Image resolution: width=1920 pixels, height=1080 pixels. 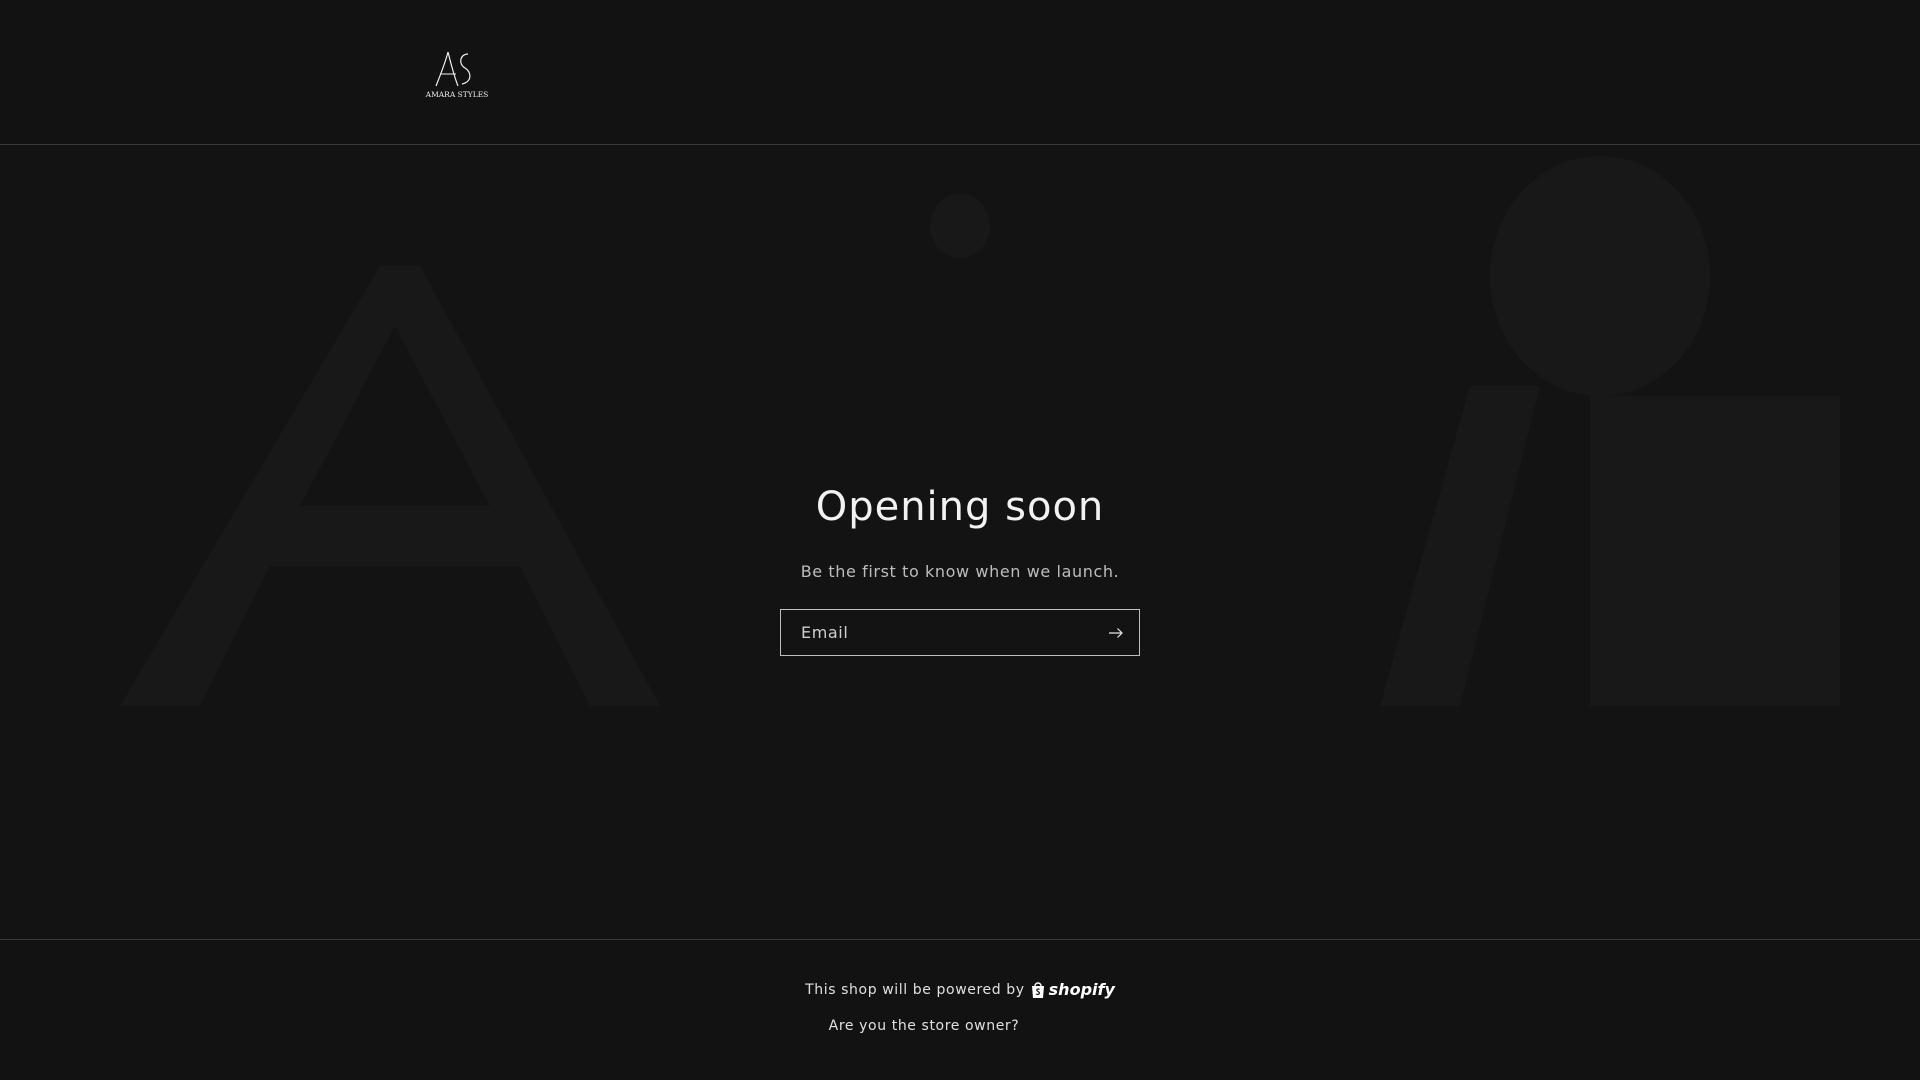 I want to click on store-logo-image: AMARA STYLES, so click(x=457, y=74).